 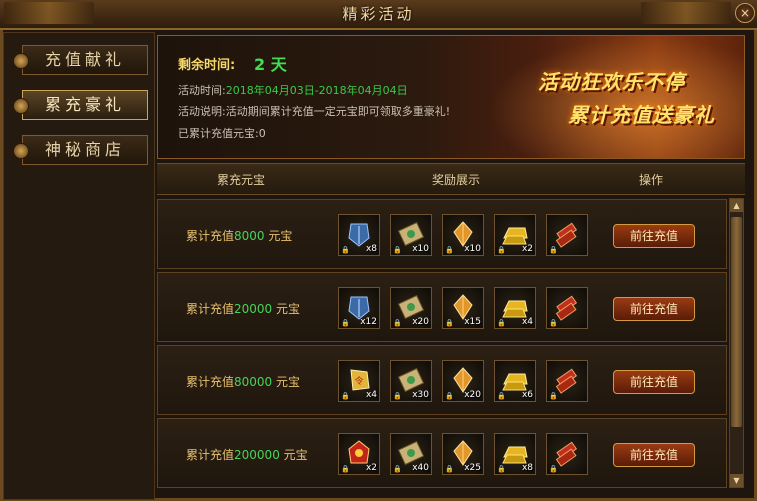 What do you see at coordinates (262, 133) in the screenshot?
I see `recharged-value: 0` at bounding box center [262, 133].